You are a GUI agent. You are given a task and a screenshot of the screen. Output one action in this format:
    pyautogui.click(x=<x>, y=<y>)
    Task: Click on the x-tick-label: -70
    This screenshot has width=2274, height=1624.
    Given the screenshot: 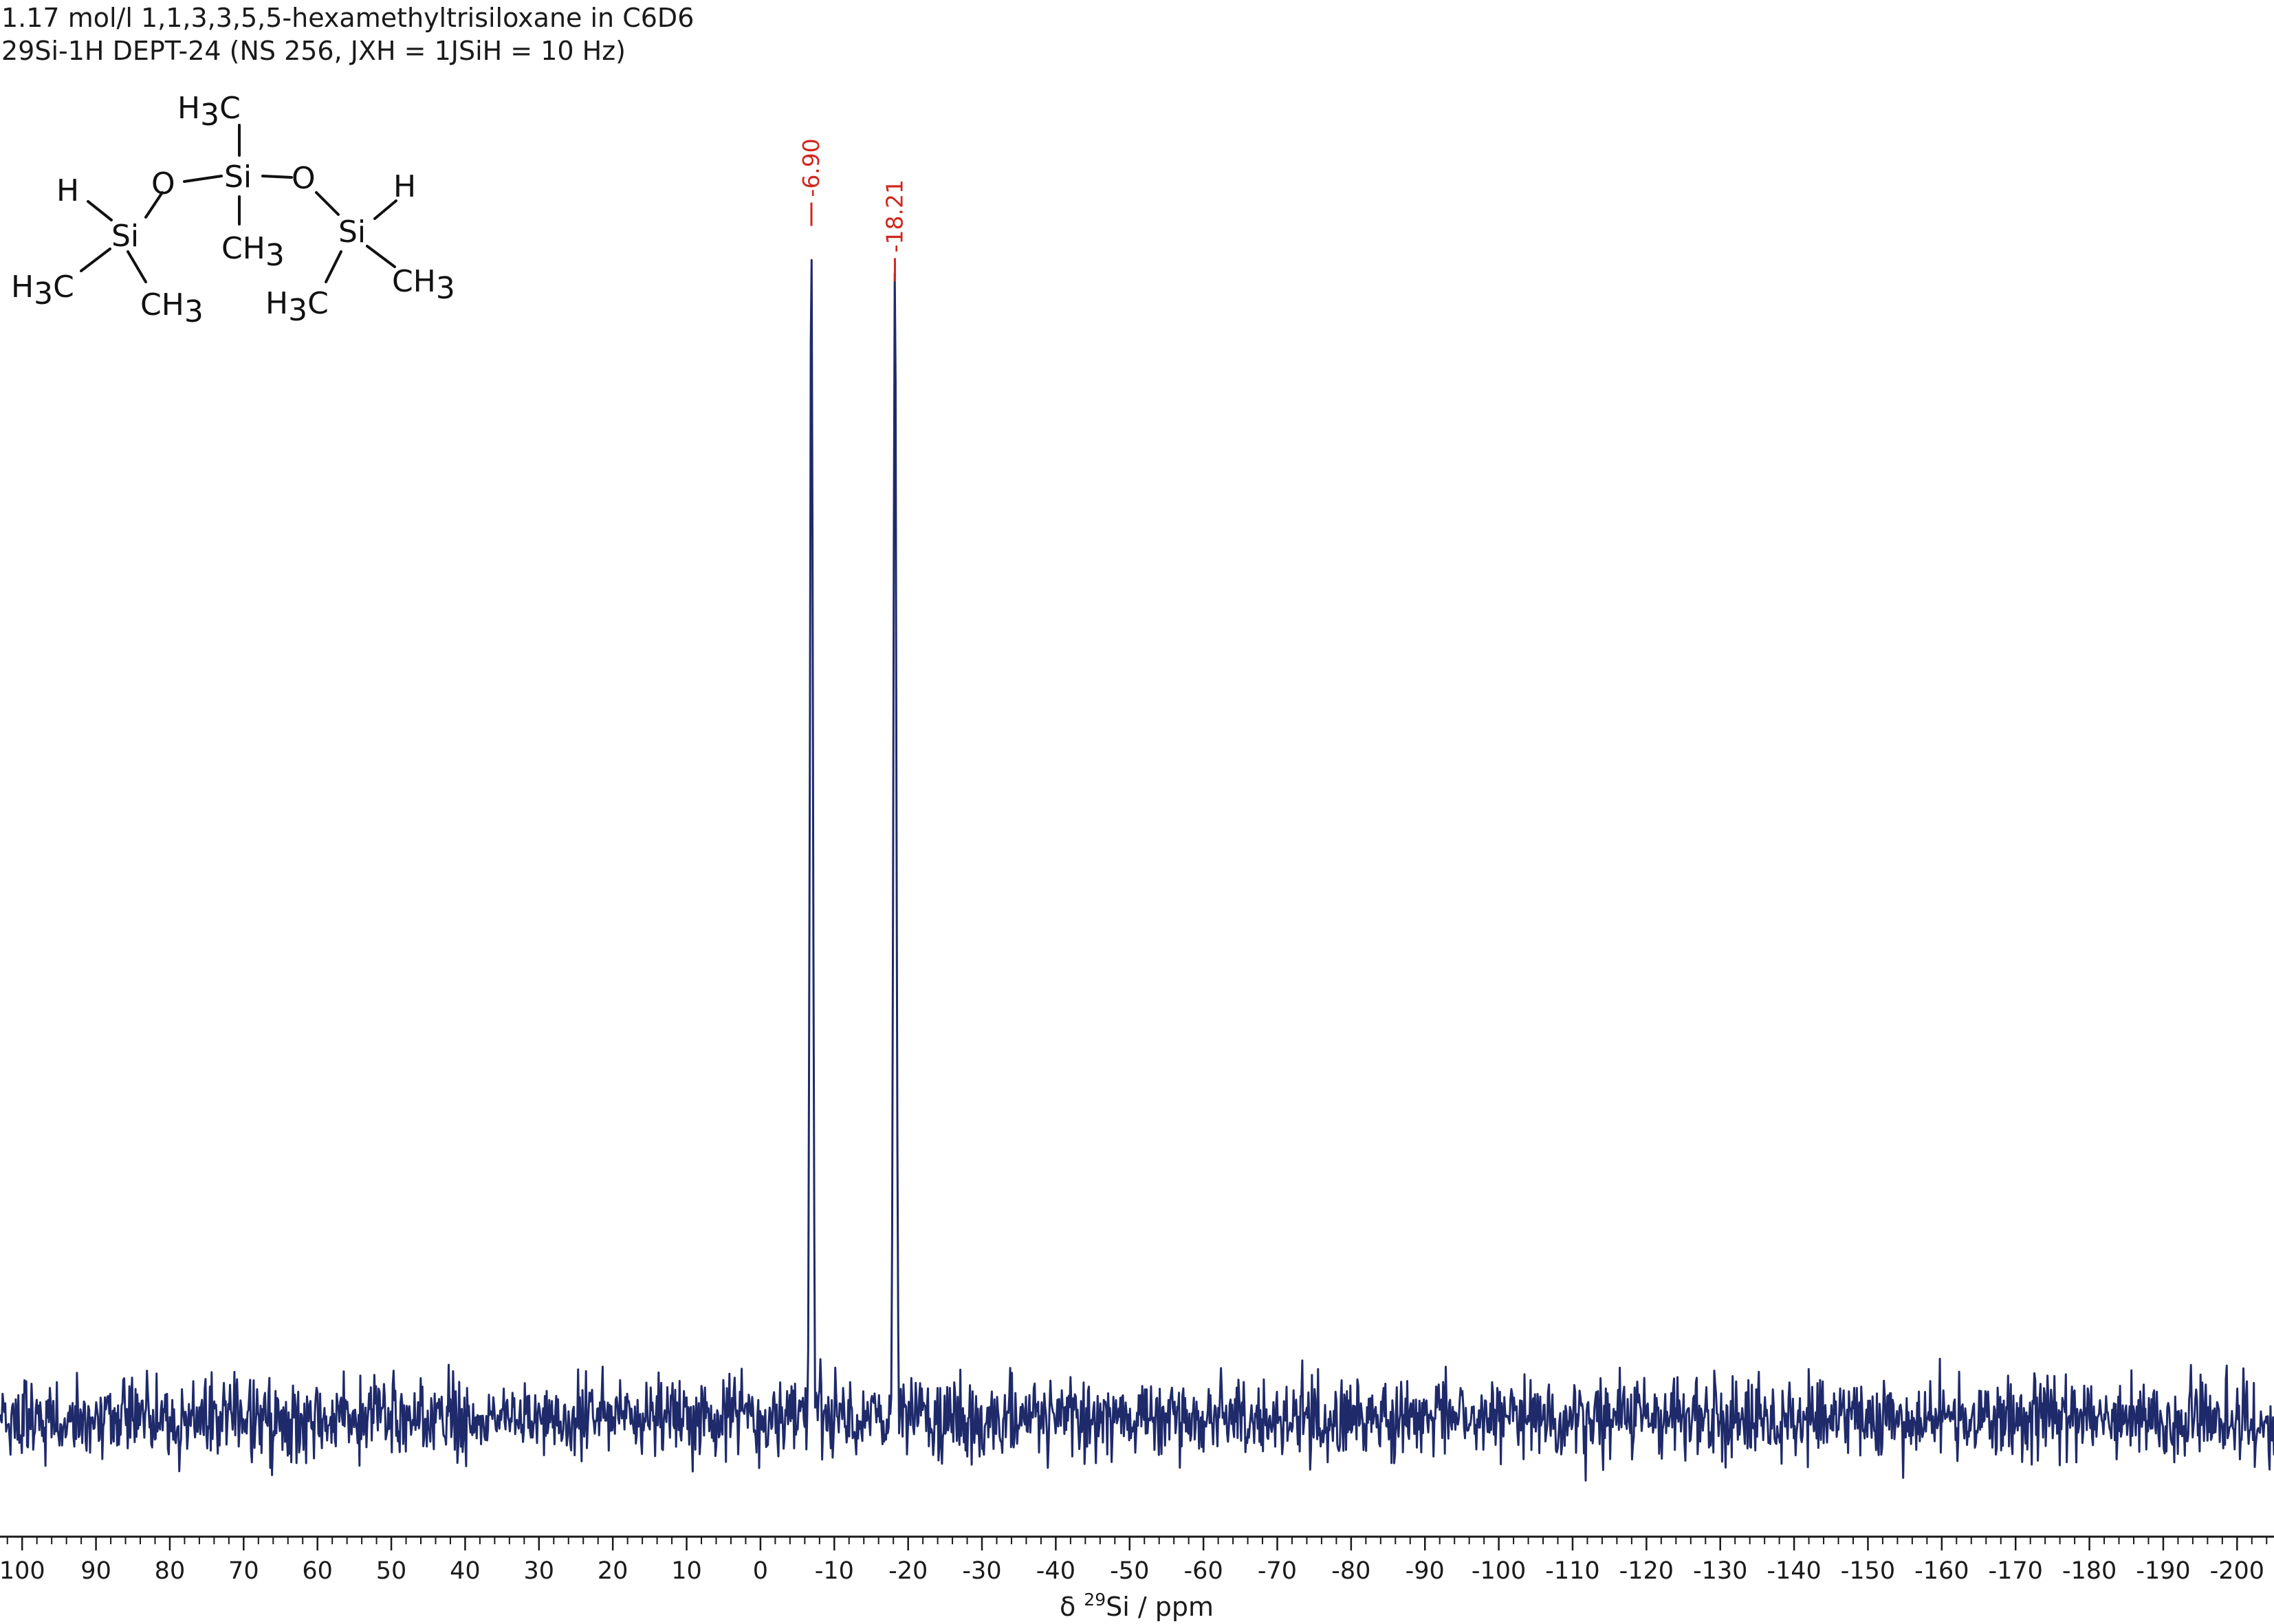 What is the action you would take?
    pyautogui.click(x=1277, y=1571)
    